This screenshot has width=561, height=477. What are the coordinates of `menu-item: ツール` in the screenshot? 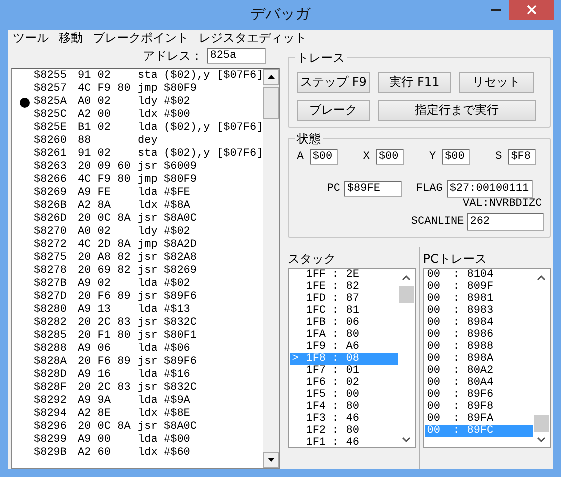 It's located at (33, 38).